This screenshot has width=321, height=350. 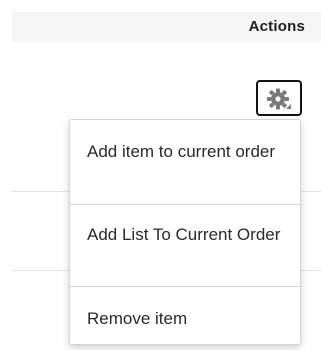 What do you see at coordinates (166, 27) in the screenshot?
I see `table-header: Actions` at bounding box center [166, 27].